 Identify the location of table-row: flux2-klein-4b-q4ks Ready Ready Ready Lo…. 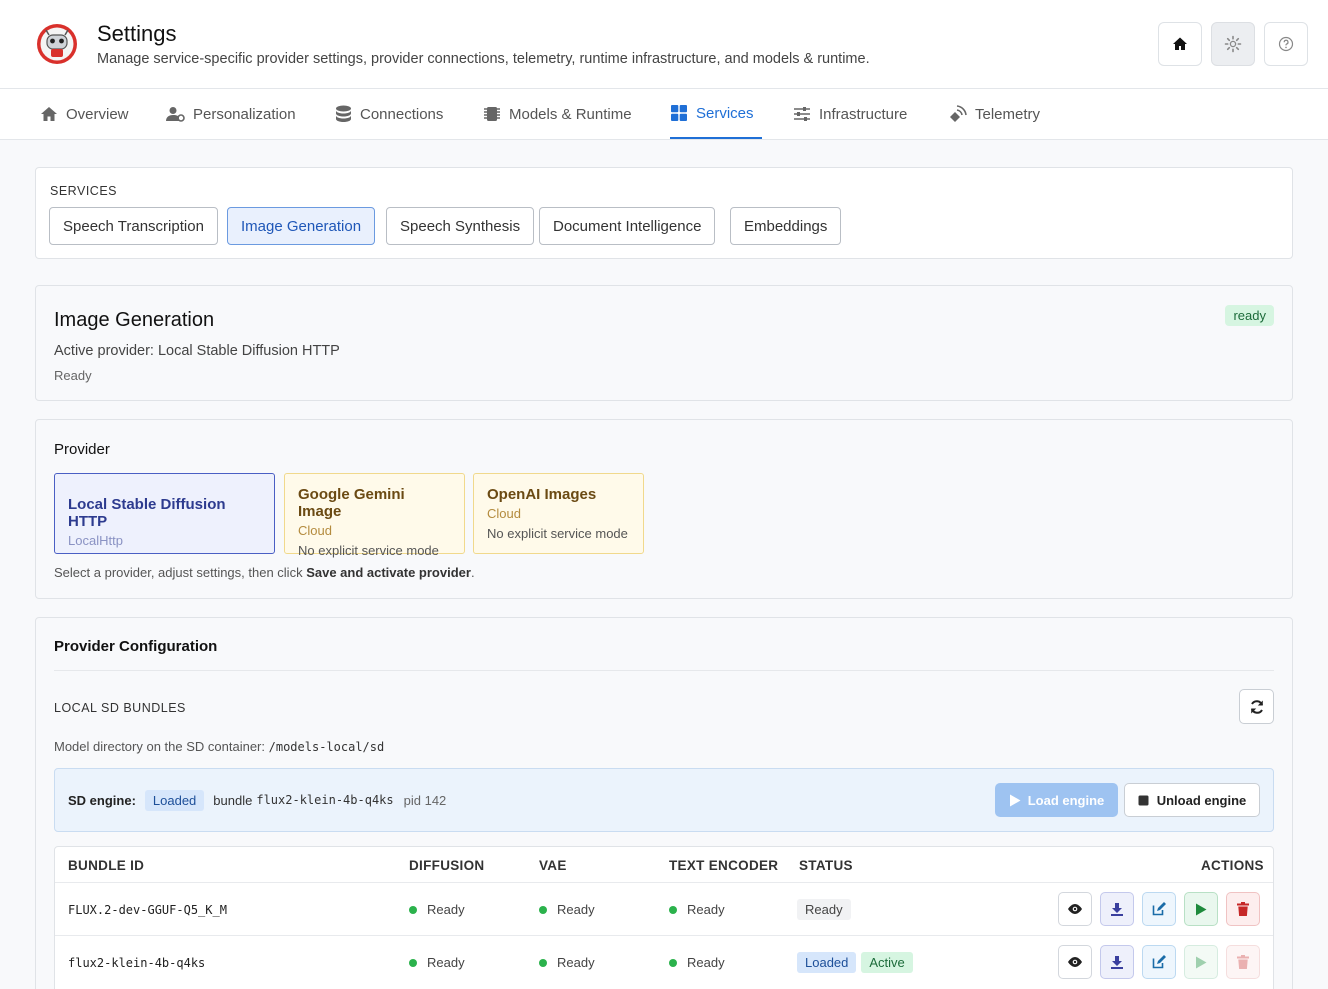
(664, 961).